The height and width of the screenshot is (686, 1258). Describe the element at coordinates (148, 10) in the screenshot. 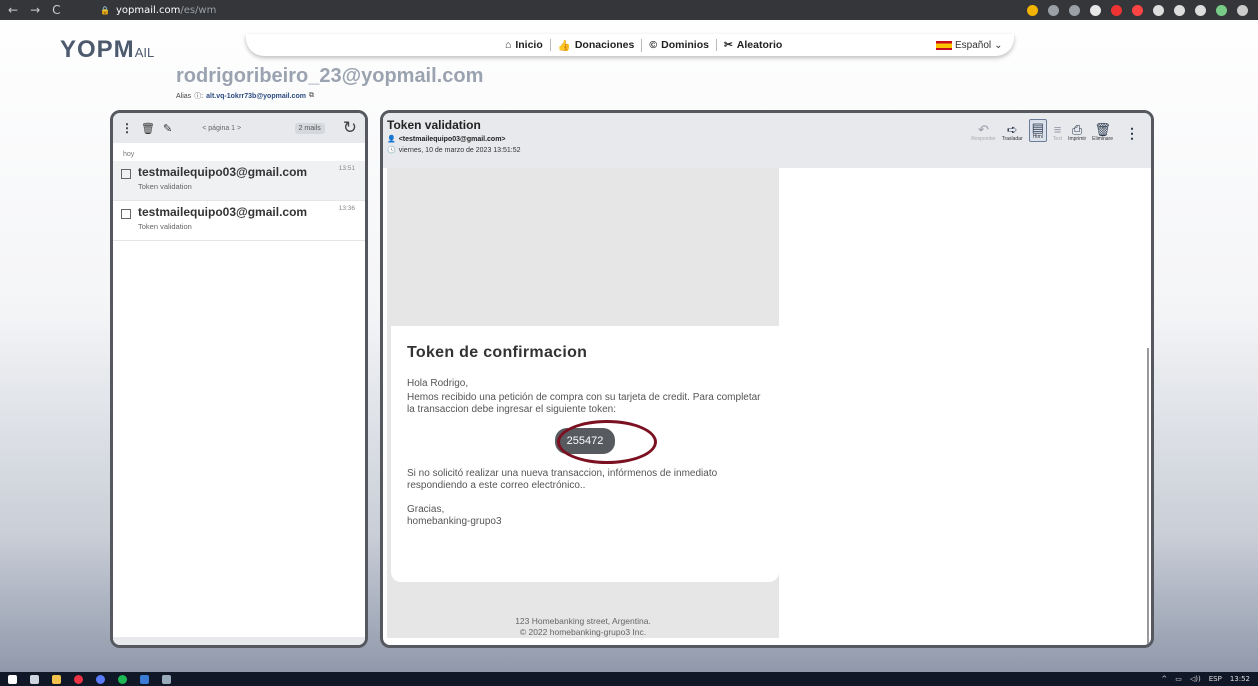

I see `url-domain: yopmail.com` at that location.